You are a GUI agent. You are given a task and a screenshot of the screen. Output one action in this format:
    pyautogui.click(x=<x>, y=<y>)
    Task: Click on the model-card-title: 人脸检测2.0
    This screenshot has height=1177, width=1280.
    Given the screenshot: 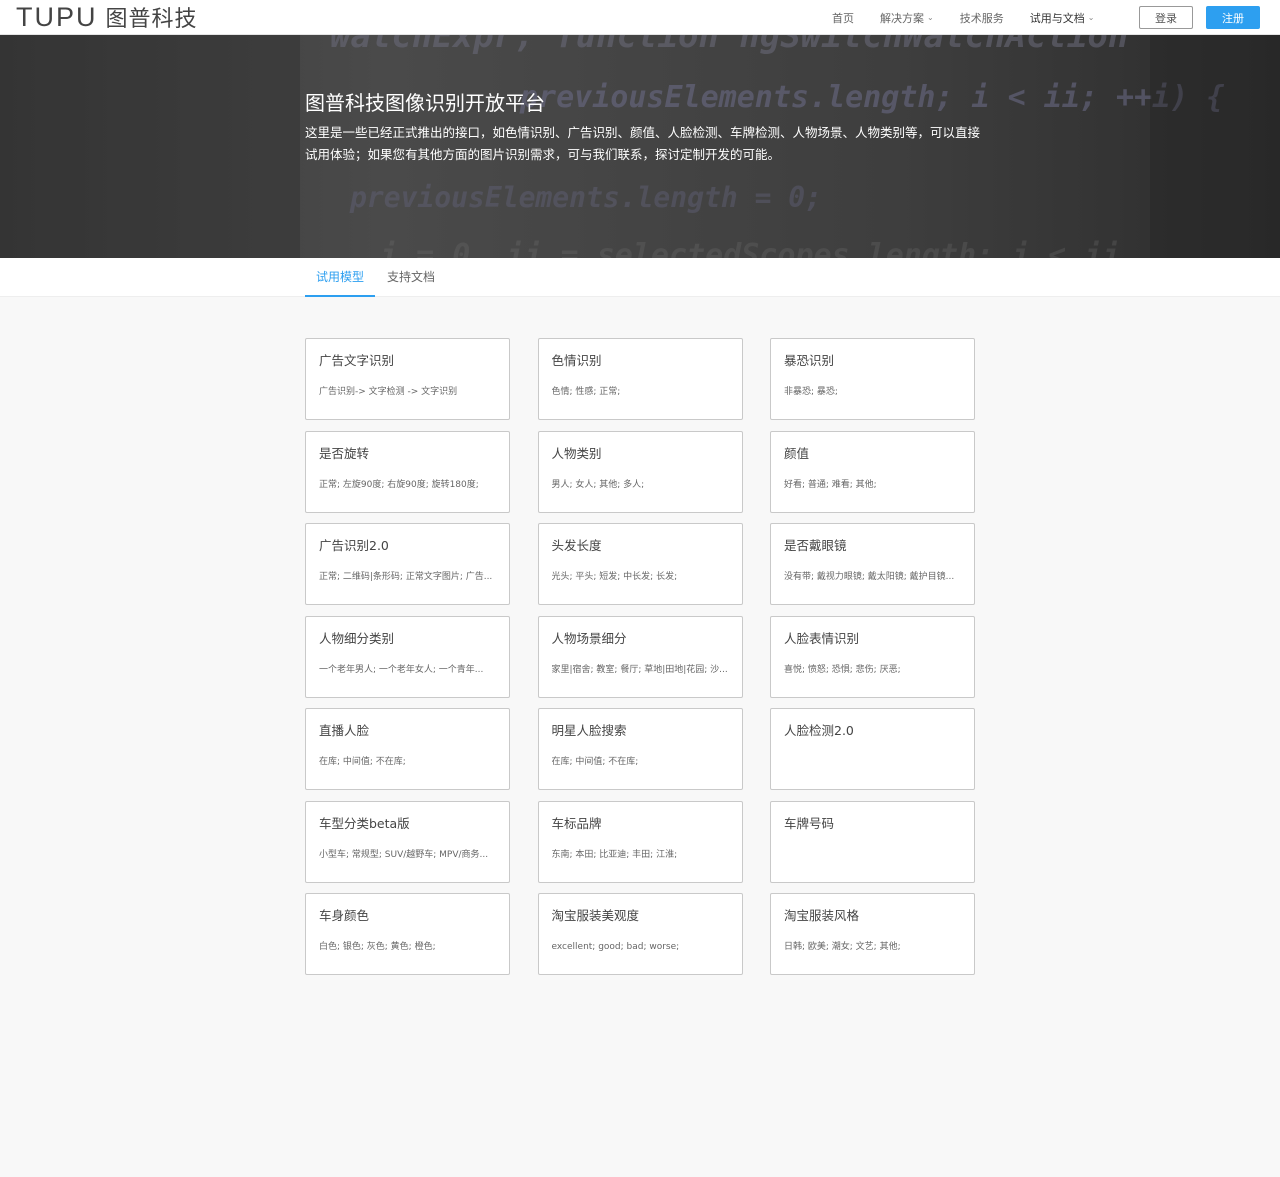 What is the action you would take?
    pyautogui.click(x=819, y=730)
    